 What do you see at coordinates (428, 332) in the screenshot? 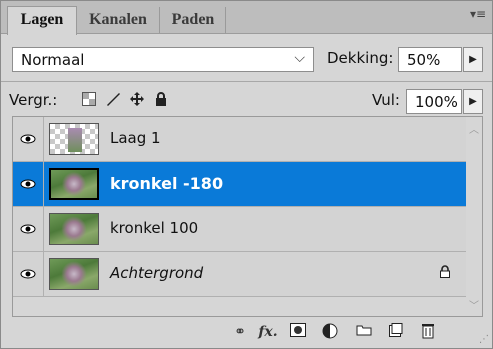
I see `trash-icon` at bounding box center [428, 332].